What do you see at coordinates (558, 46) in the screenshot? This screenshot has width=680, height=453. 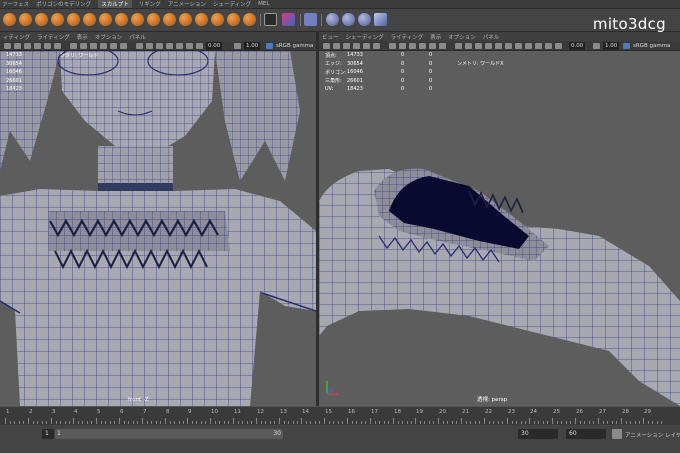 I see `exposure-icon` at bounding box center [558, 46].